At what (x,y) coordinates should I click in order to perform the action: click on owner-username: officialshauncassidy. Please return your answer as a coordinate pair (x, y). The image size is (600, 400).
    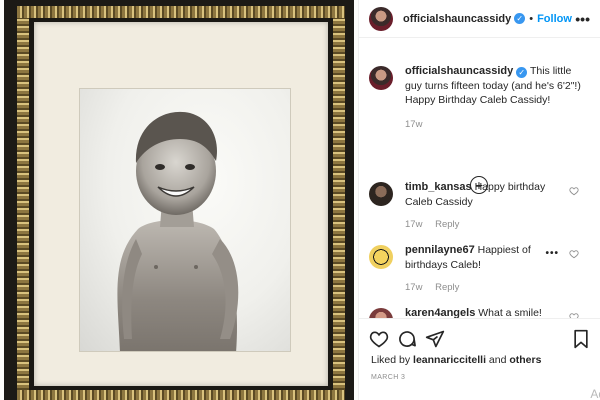
    Looking at the image, I should click on (457, 19).